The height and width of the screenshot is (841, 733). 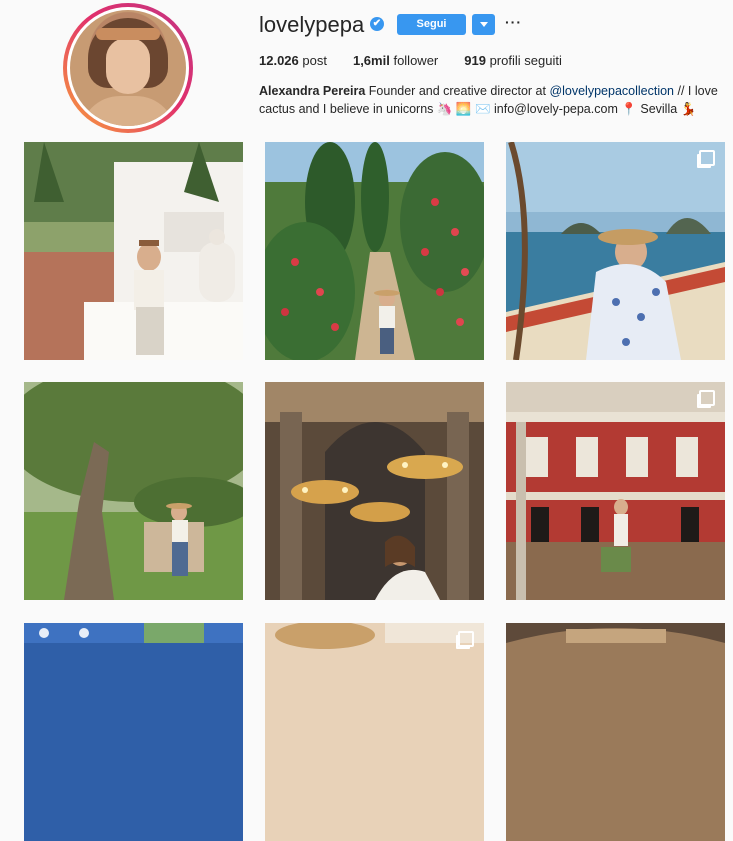 What do you see at coordinates (133, 732) in the screenshot?
I see `post-blue-tiles` at bounding box center [133, 732].